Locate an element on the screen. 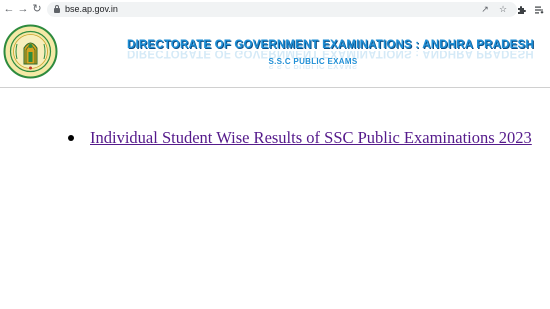  ap-emblem-icon is located at coordinates (30, 51).